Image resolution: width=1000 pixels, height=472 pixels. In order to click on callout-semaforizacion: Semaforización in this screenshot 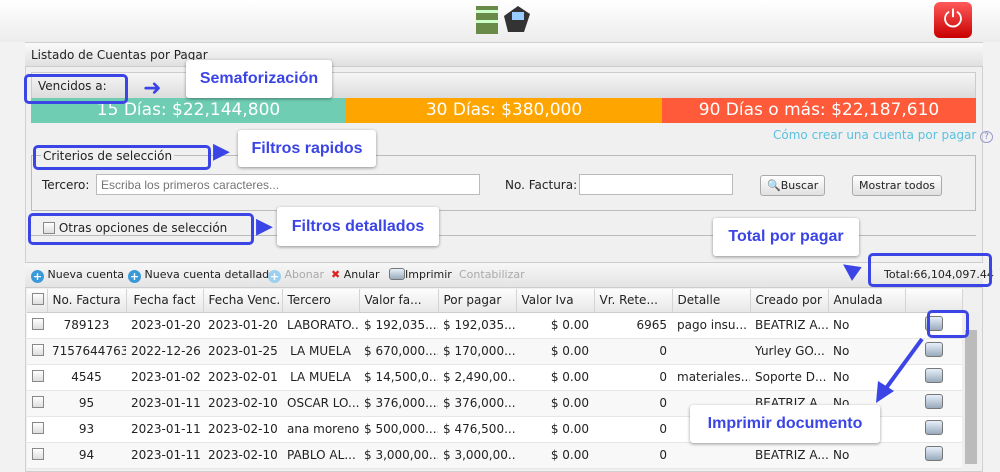, I will do `click(259, 79)`.